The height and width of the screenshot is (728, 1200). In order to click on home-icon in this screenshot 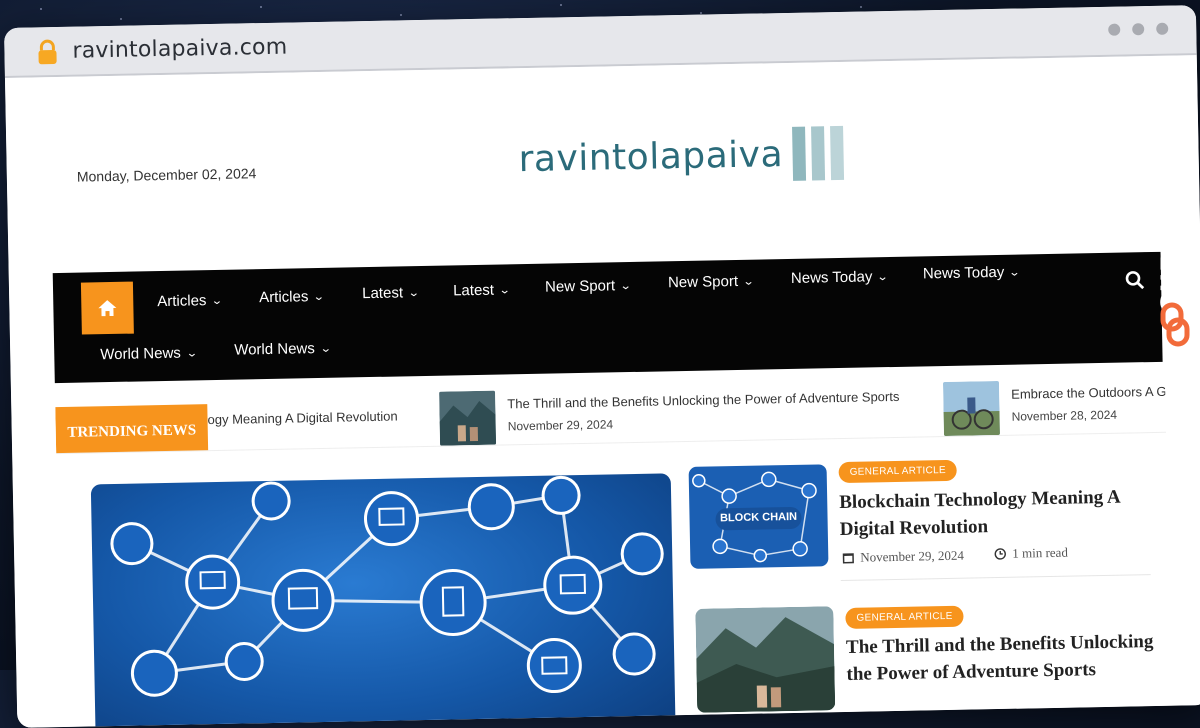, I will do `click(107, 308)`.